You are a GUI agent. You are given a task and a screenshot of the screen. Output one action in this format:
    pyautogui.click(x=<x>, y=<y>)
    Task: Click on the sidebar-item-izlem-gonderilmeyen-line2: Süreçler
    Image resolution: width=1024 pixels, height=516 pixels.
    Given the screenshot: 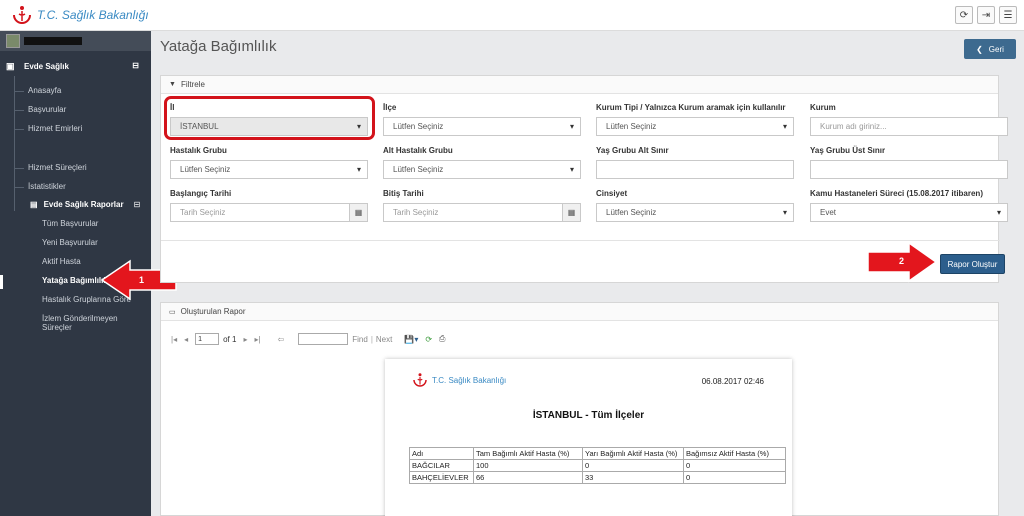 What is the action you would take?
    pyautogui.click(x=57, y=327)
    